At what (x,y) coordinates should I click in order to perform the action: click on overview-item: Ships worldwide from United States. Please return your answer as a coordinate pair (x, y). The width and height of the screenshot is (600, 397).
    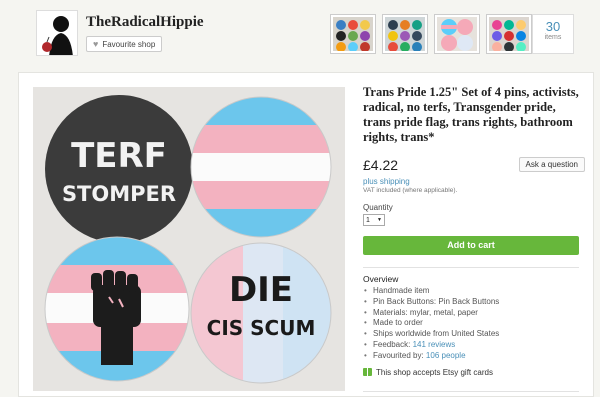
    Looking at the image, I should click on (474, 334).